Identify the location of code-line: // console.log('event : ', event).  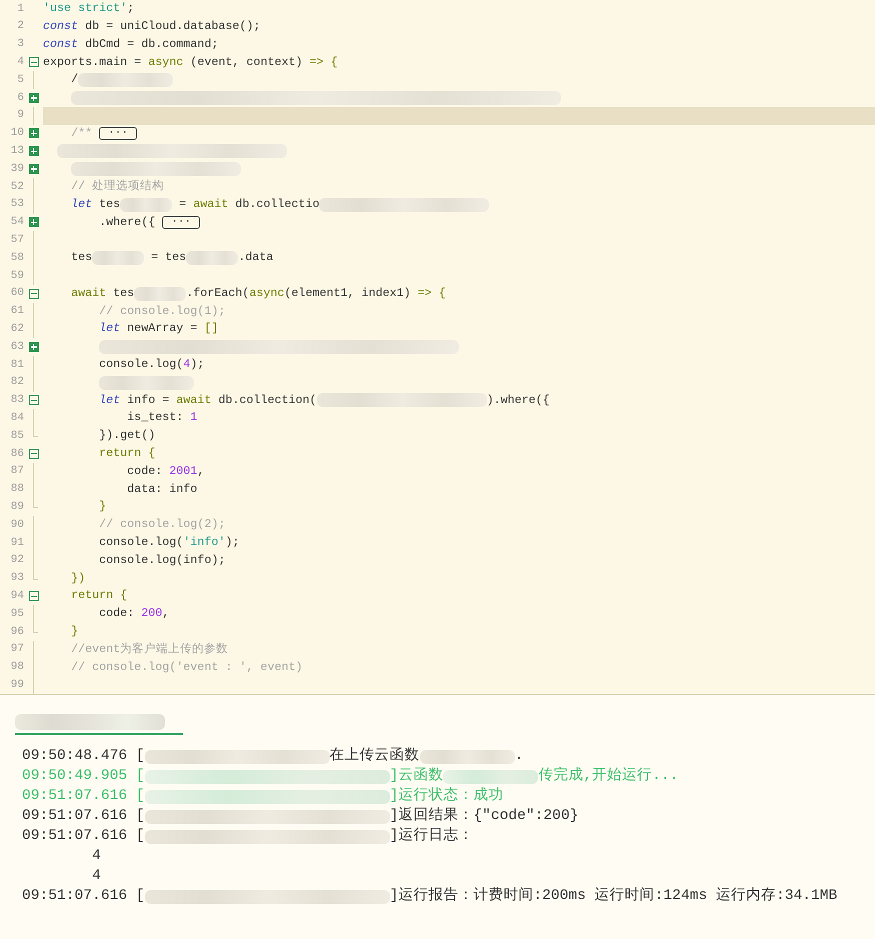
(187, 667).